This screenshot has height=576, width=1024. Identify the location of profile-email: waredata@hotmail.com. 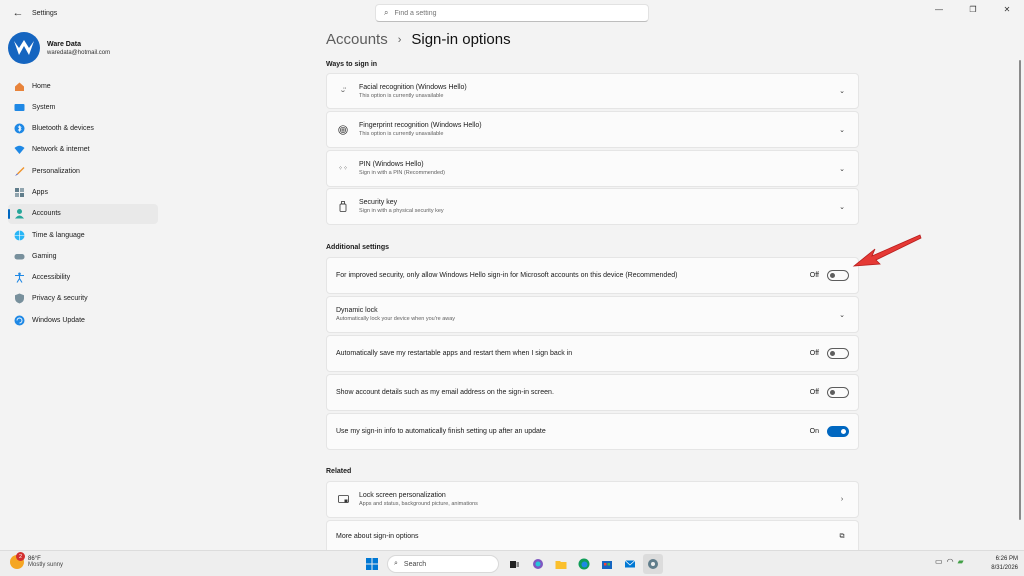
(79, 52).